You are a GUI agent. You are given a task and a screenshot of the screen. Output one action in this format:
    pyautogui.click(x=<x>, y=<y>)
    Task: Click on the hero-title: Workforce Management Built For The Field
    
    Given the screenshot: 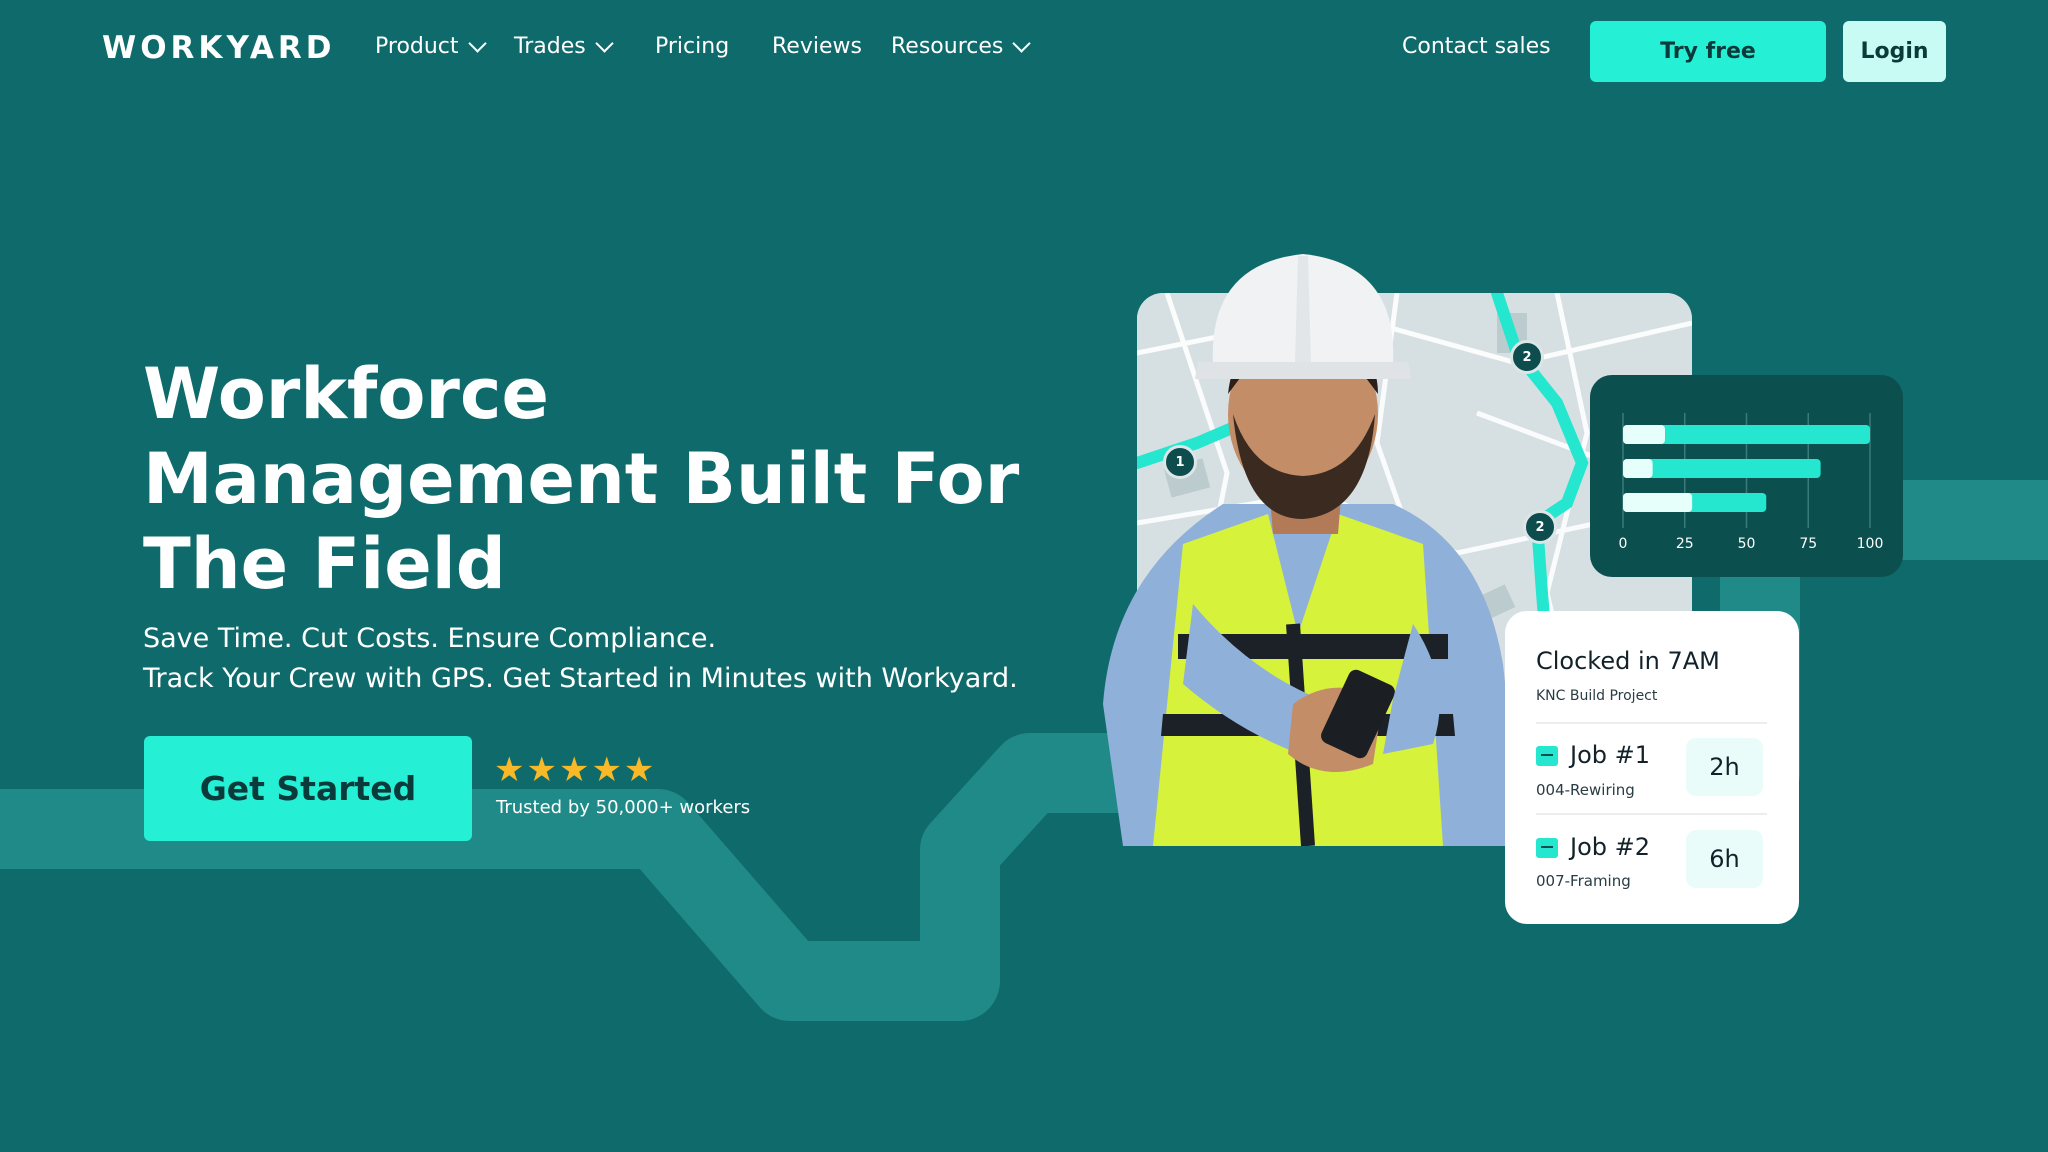 What is the action you would take?
    pyautogui.click(x=593, y=479)
    